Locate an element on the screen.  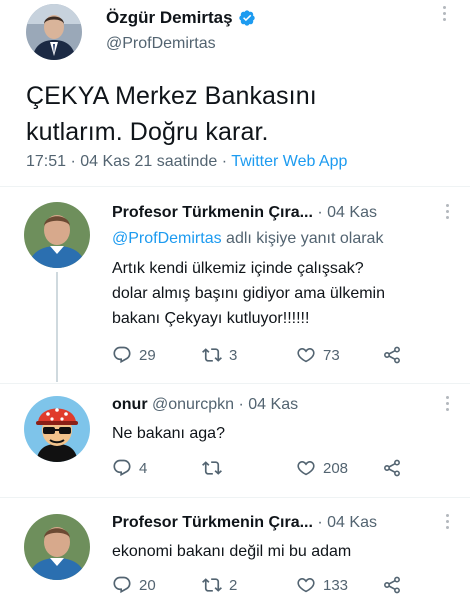
retweet-action is located at coordinates (215, 468).